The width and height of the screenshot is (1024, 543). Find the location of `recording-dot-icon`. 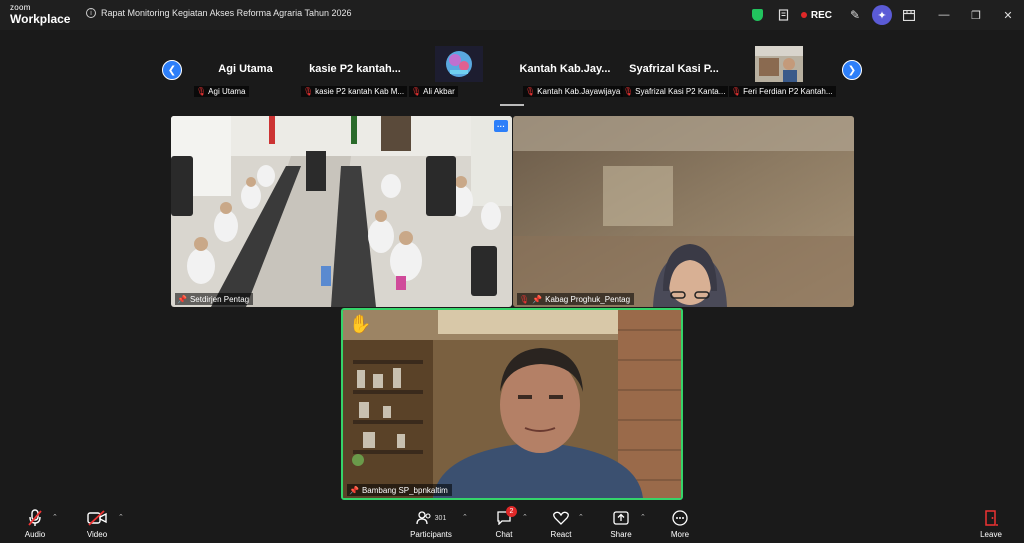

recording-dot-icon is located at coordinates (803, 15).